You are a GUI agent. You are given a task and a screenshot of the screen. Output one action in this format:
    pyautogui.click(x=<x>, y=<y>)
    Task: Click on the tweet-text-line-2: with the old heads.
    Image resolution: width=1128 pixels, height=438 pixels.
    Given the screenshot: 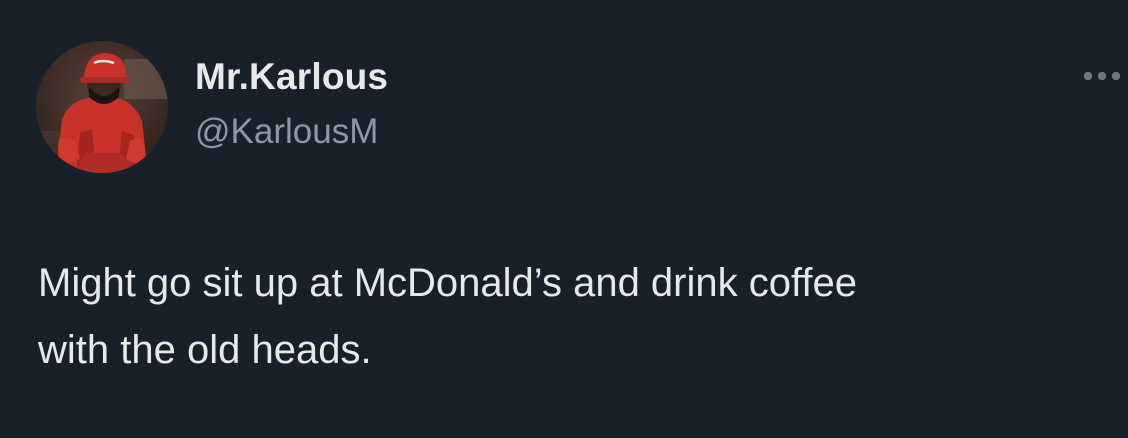 What is the action you would take?
    pyautogui.click(x=205, y=350)
    